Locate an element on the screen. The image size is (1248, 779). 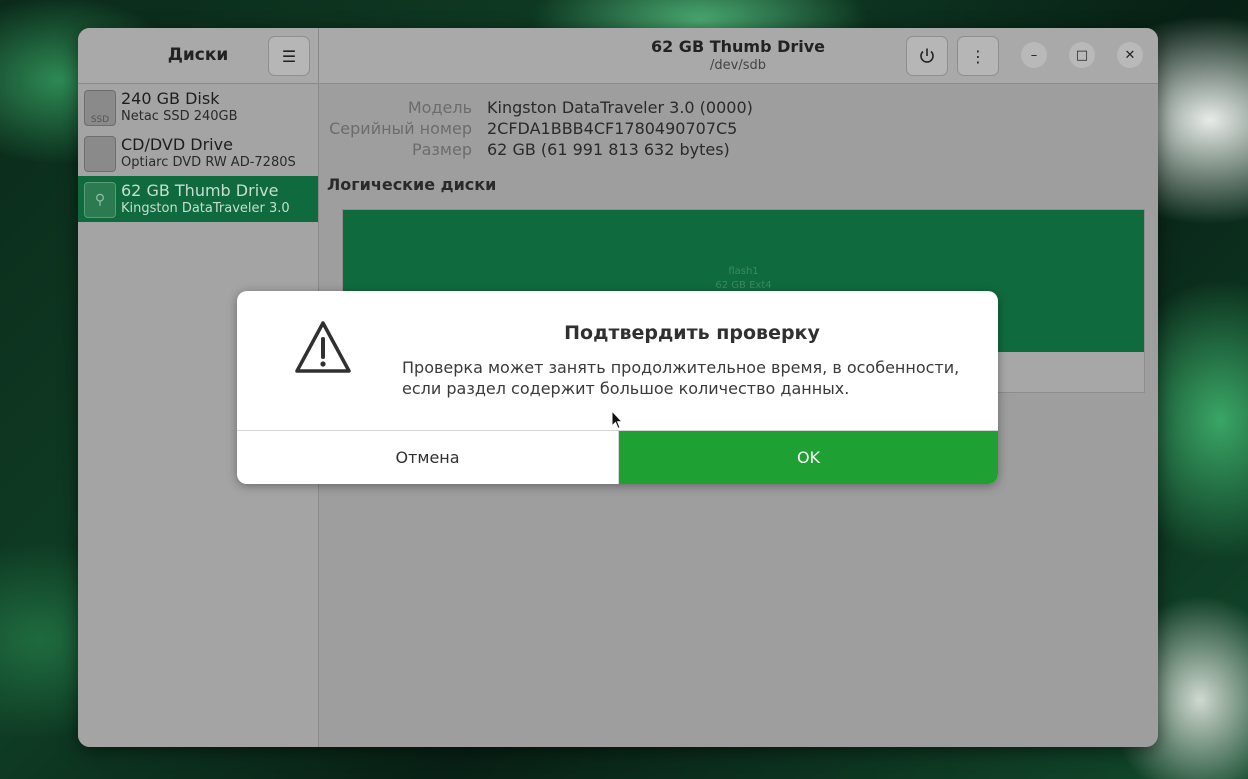
drive-model: Netac SSD 240GB is located at coordinates (179, 116).